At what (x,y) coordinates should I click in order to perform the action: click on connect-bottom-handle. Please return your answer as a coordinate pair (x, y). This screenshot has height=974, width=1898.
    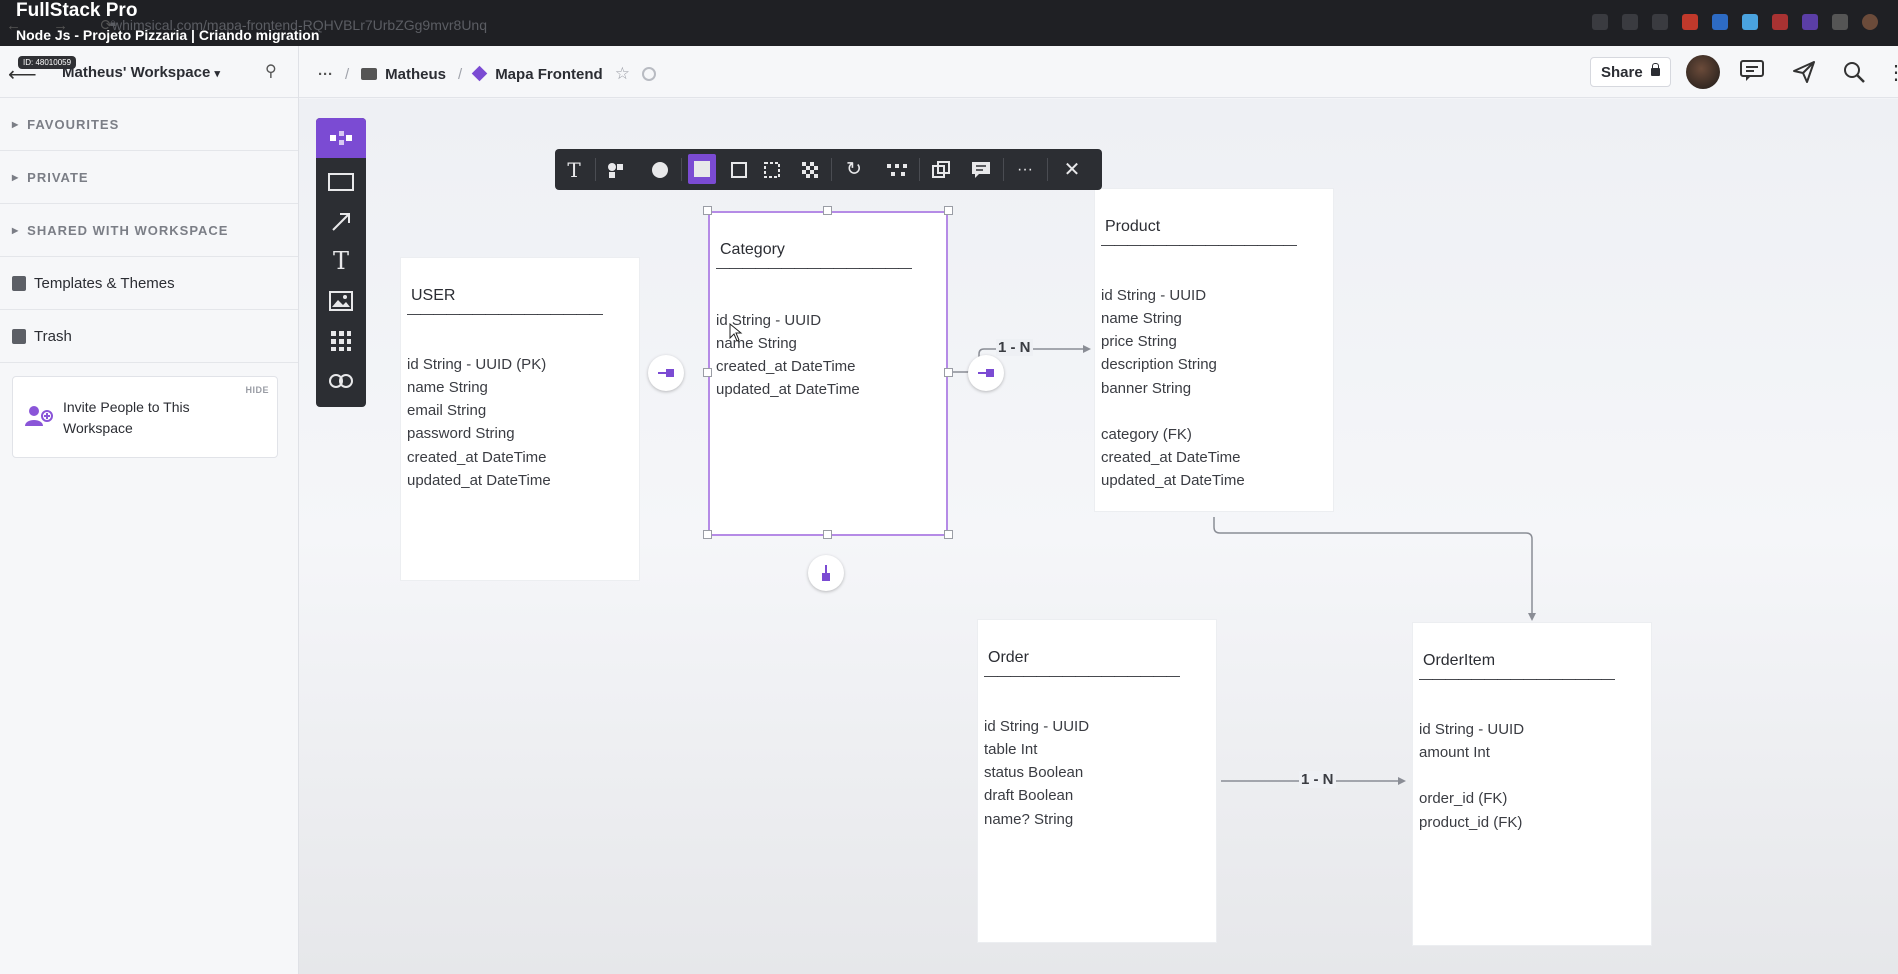
    Looking at the image, I should click on (826, 573).